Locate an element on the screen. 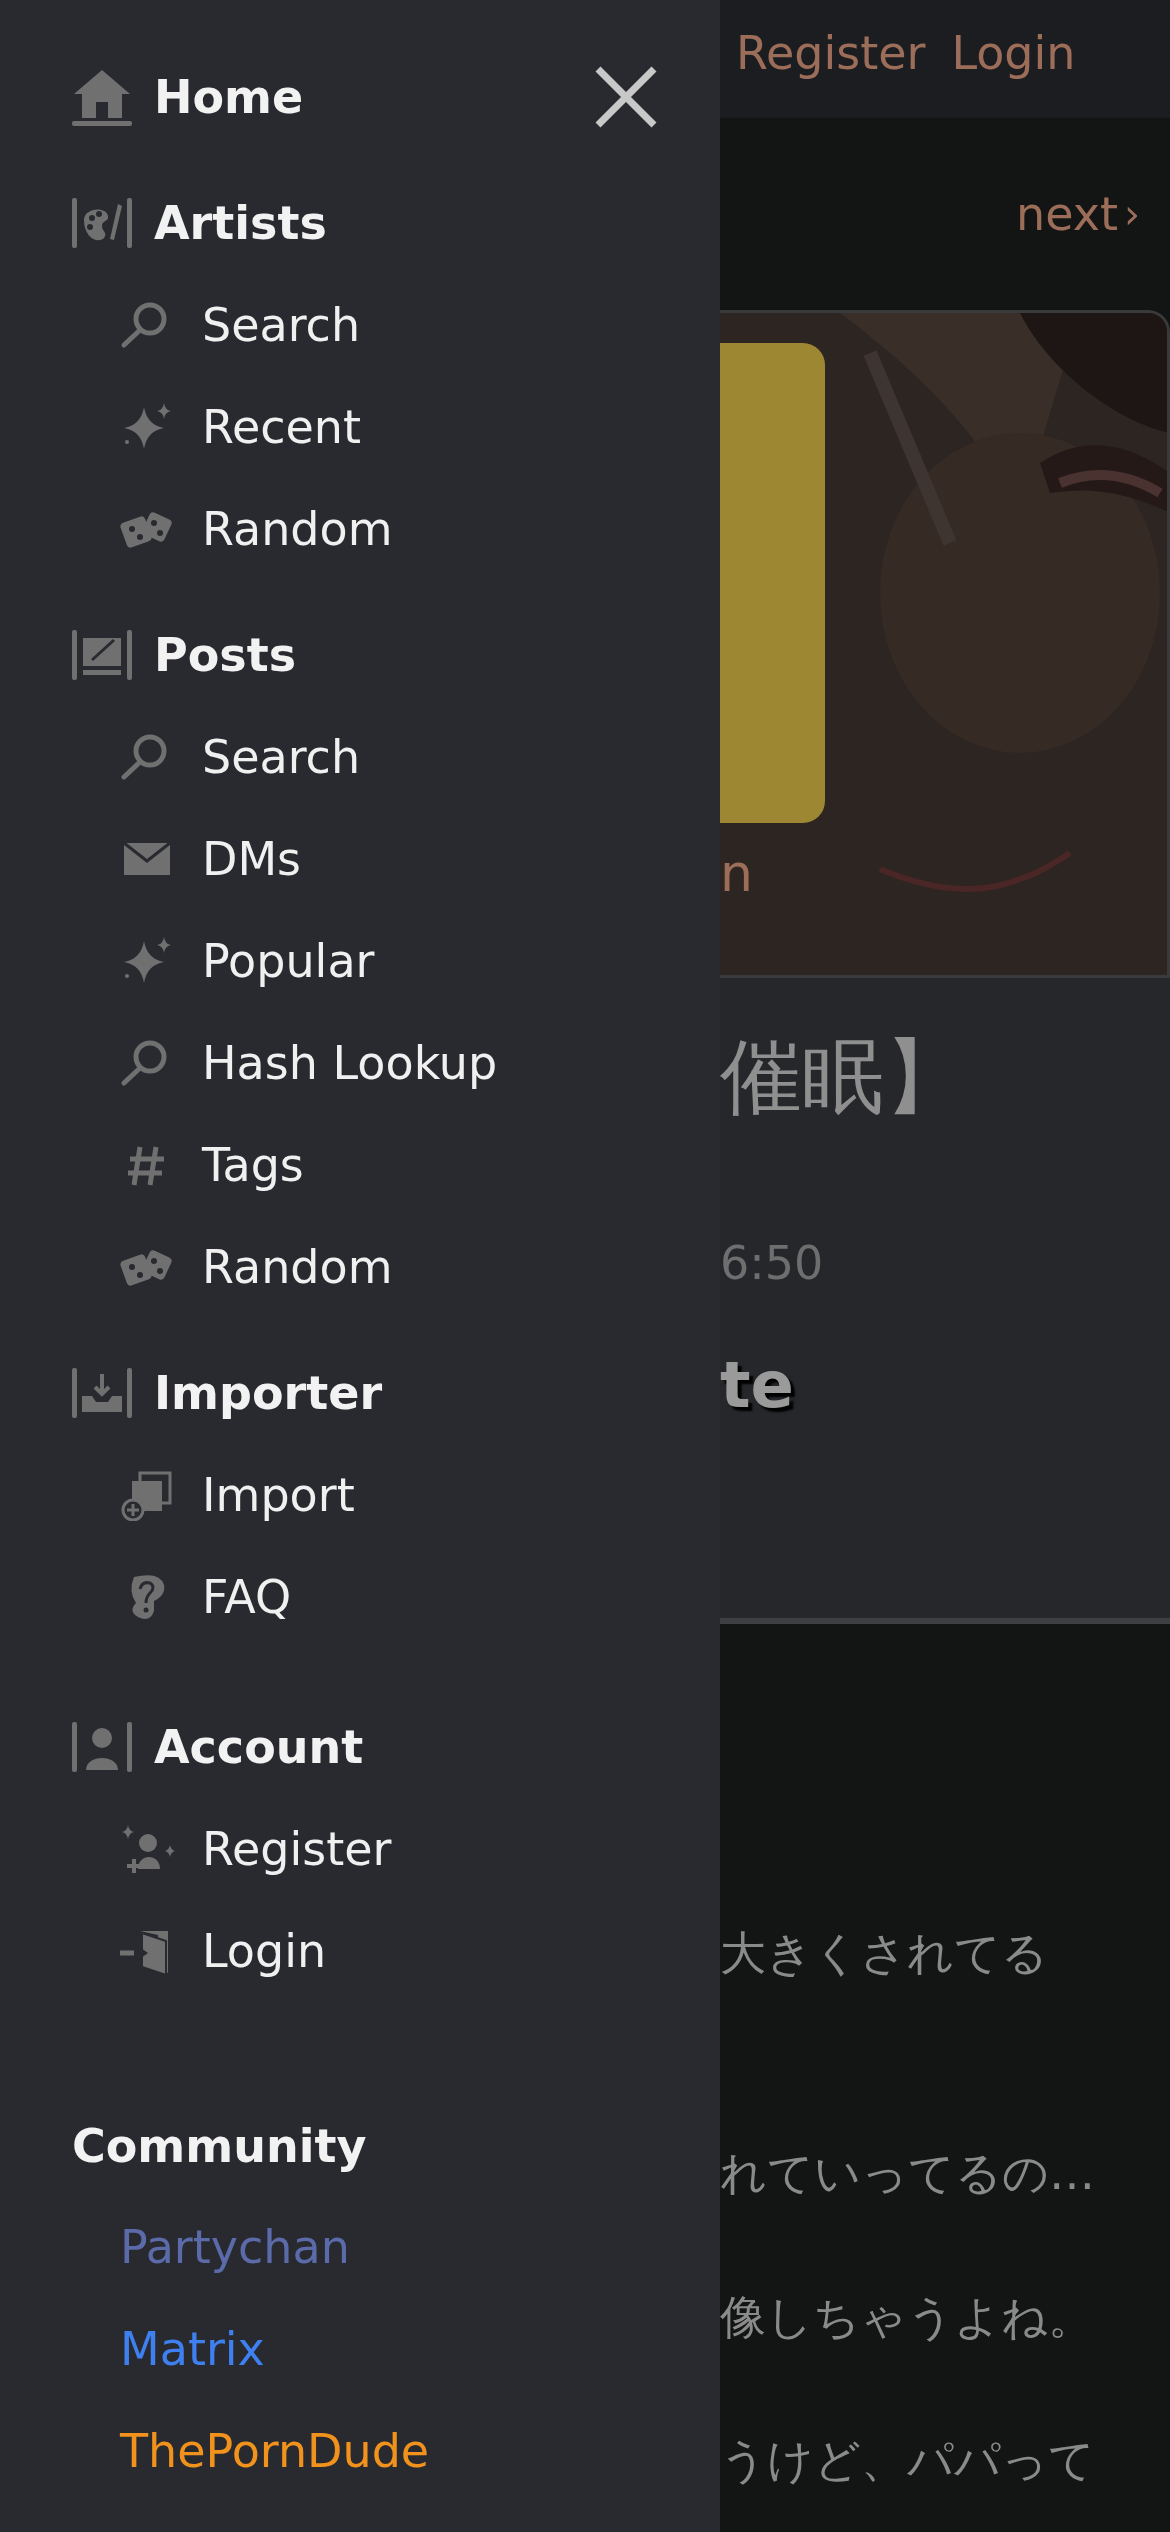 This screenshot has width=1170, height=2532. next-link: next› is located at coordinates (1078, 214).